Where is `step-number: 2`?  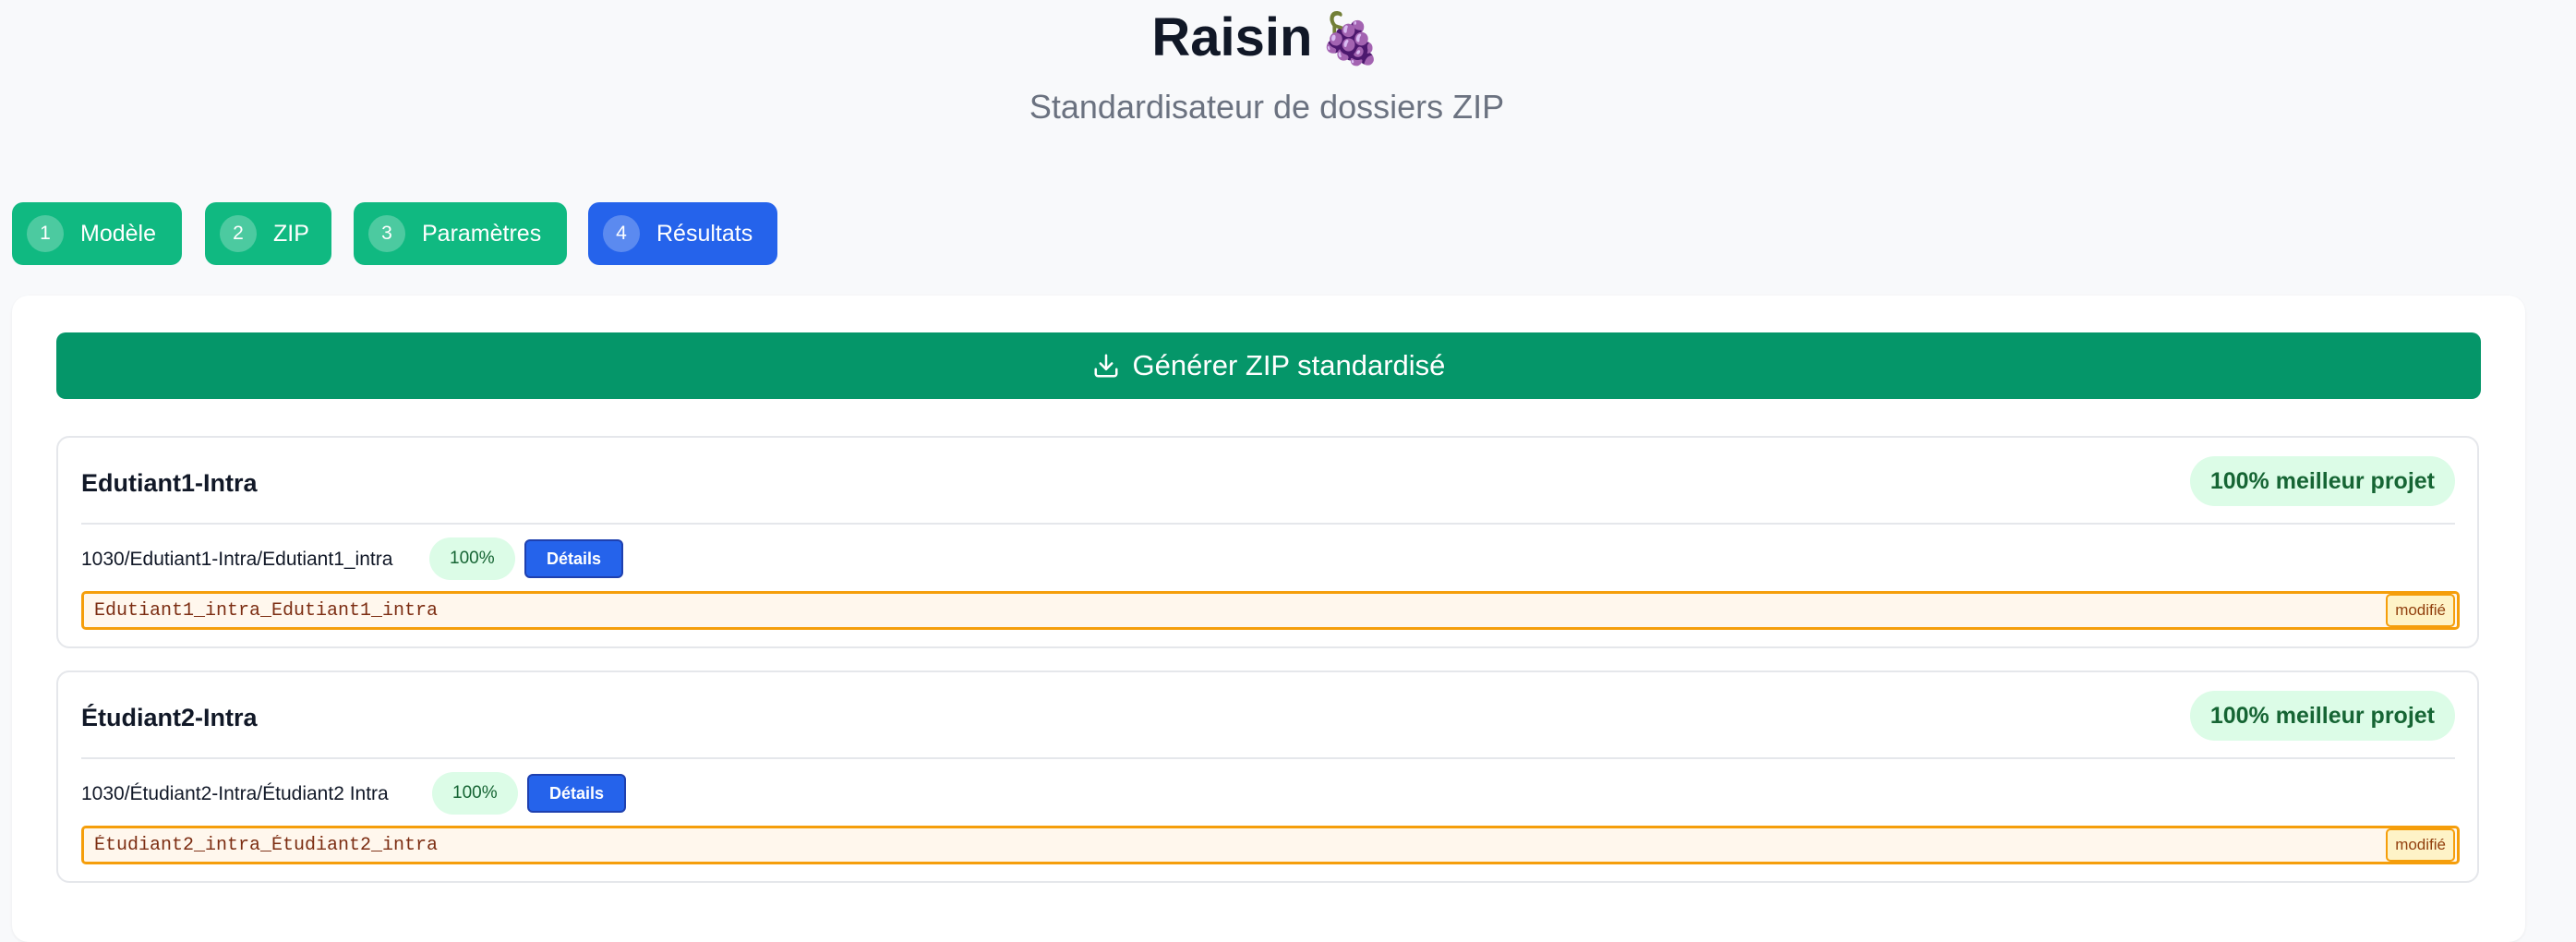
step-number: 2 is located at coordinates (238, 234).